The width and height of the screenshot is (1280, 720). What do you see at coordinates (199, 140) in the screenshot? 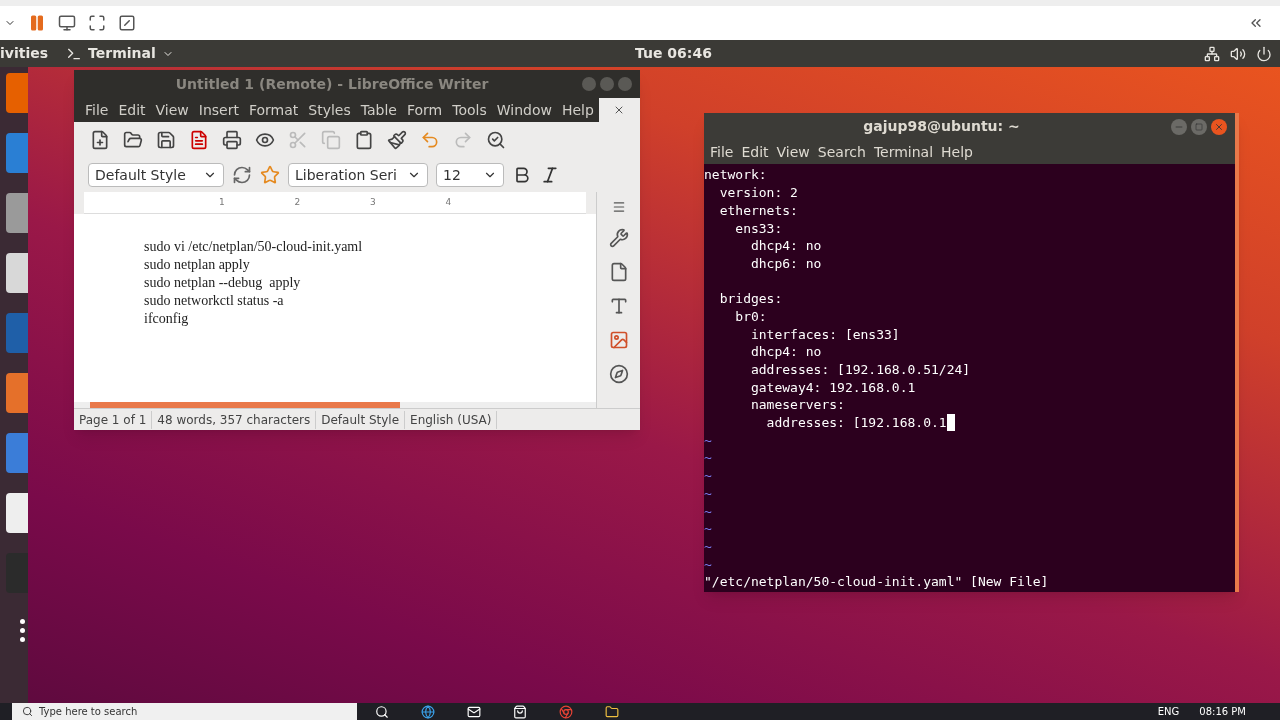
I see `pdf-icon` at bounding box center [199, 140].